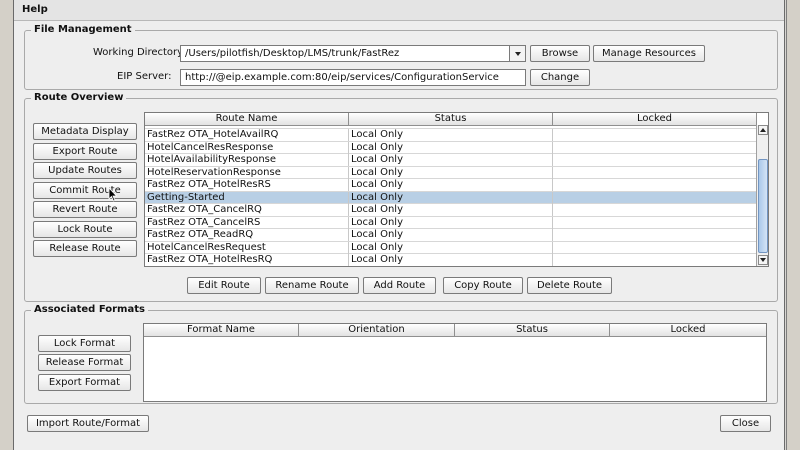 The height and width of the screenshot is (450, 800). I want to click on format-table-header: Format Name Orientation Status Locked, so click(455, 330).